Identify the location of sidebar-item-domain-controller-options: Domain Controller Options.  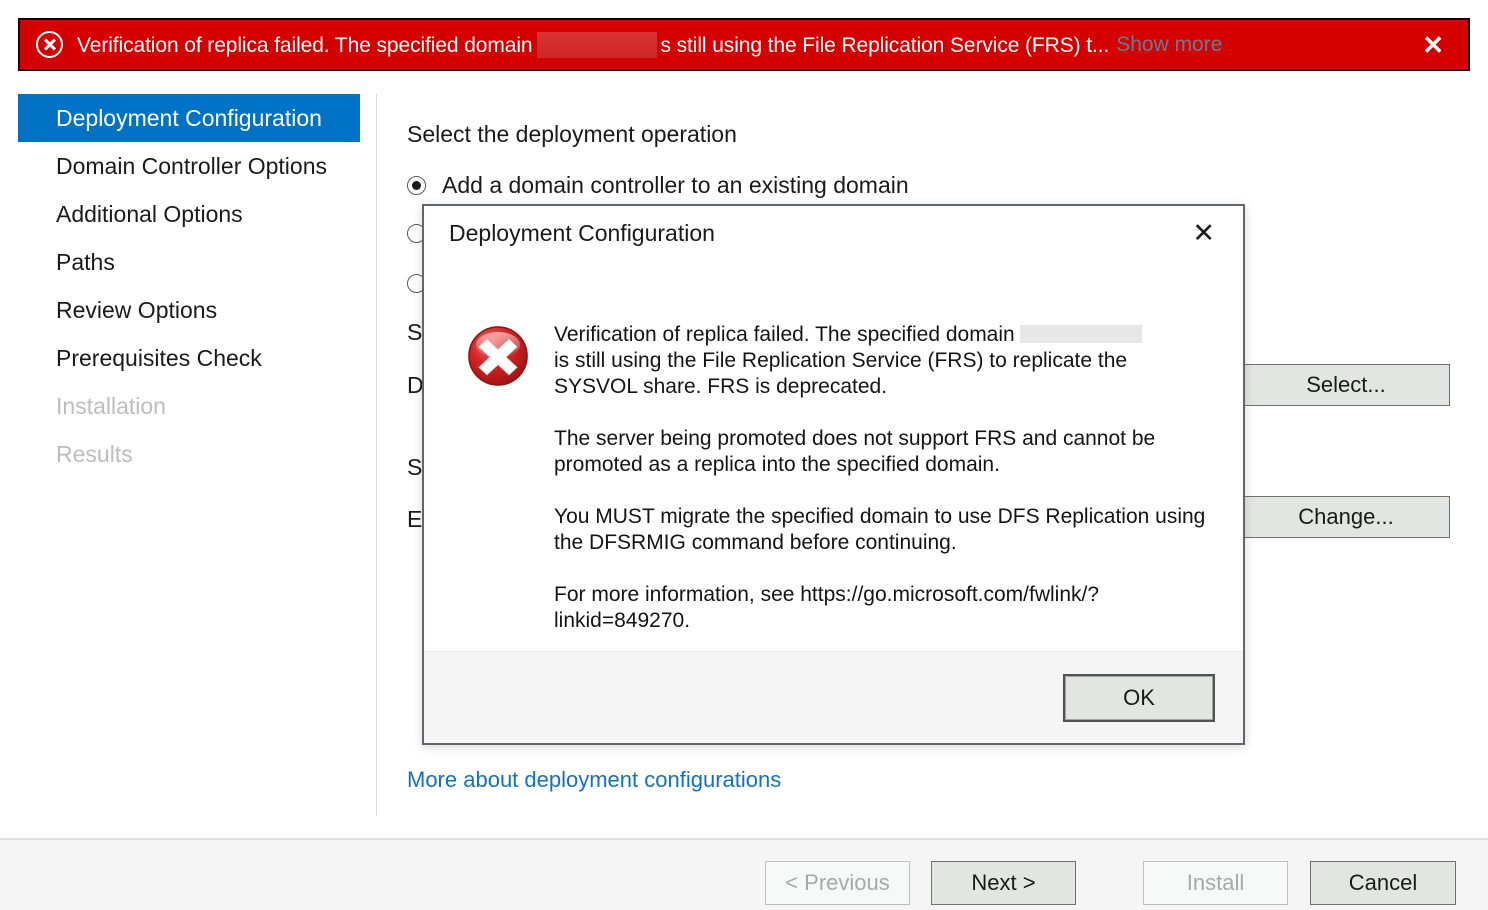
(188, 166).